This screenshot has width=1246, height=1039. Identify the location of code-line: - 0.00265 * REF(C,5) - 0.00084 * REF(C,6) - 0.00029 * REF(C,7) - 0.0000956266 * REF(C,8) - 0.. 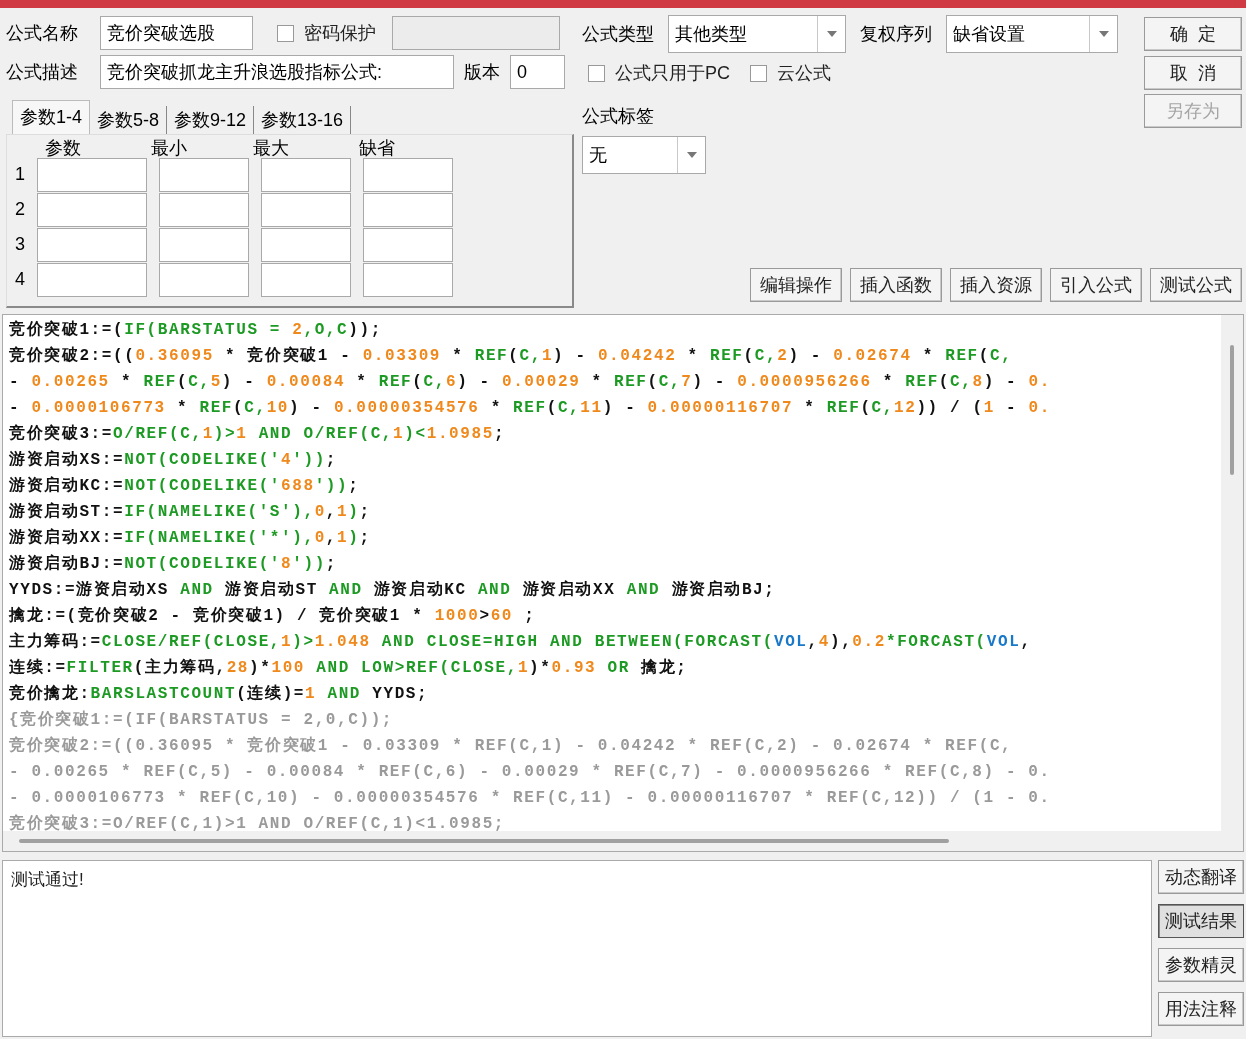
(530, 382).